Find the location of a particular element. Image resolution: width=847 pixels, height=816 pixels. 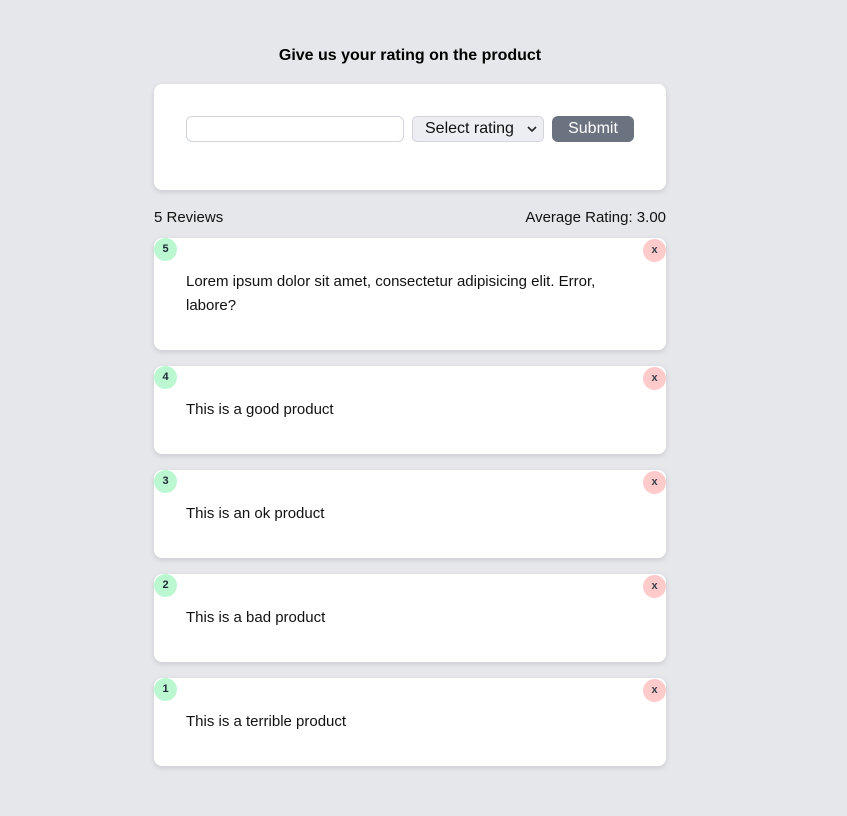

review-text-input is located at coordinates (295, 129).